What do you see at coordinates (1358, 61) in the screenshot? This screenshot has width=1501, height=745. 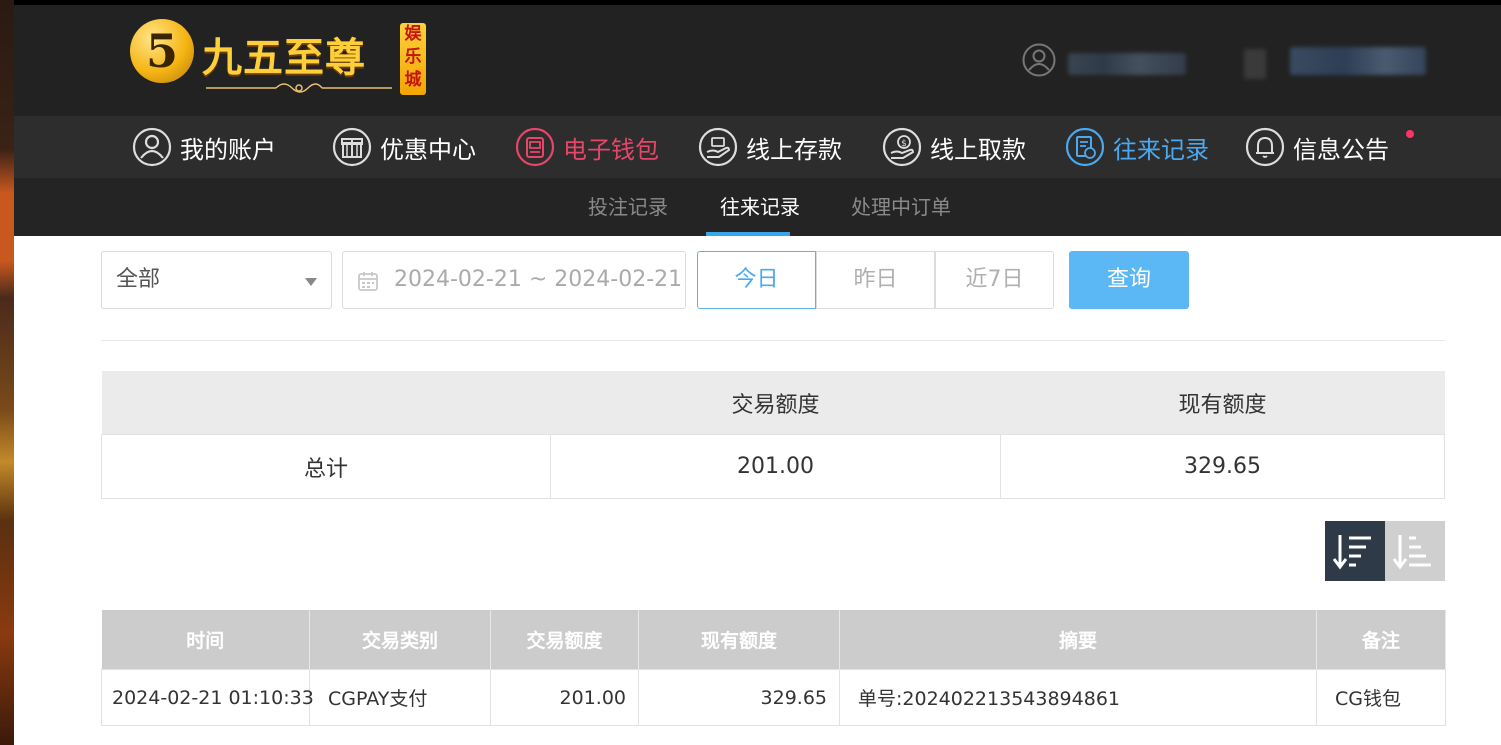 I see `balance-redacted` at bounding box center [1358, 61].